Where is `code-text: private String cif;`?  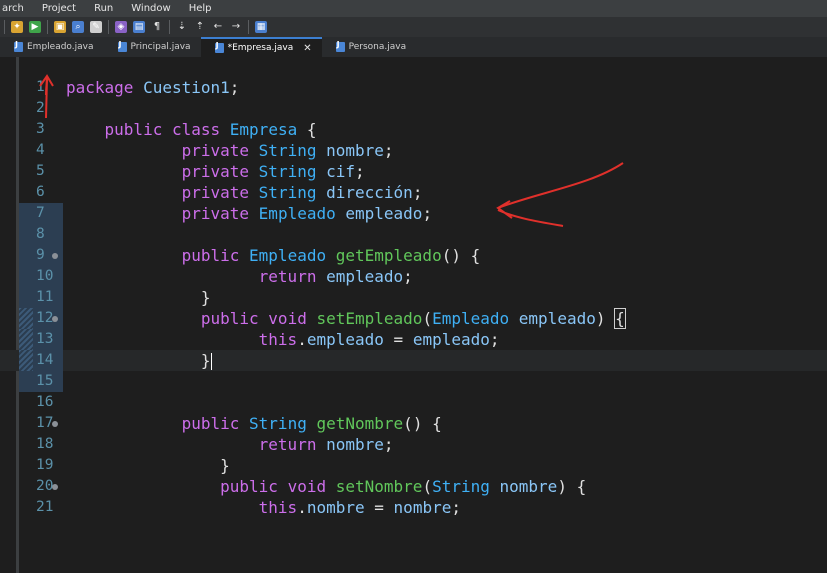 code-text: private String cif; is located at coordinates (273, 171).